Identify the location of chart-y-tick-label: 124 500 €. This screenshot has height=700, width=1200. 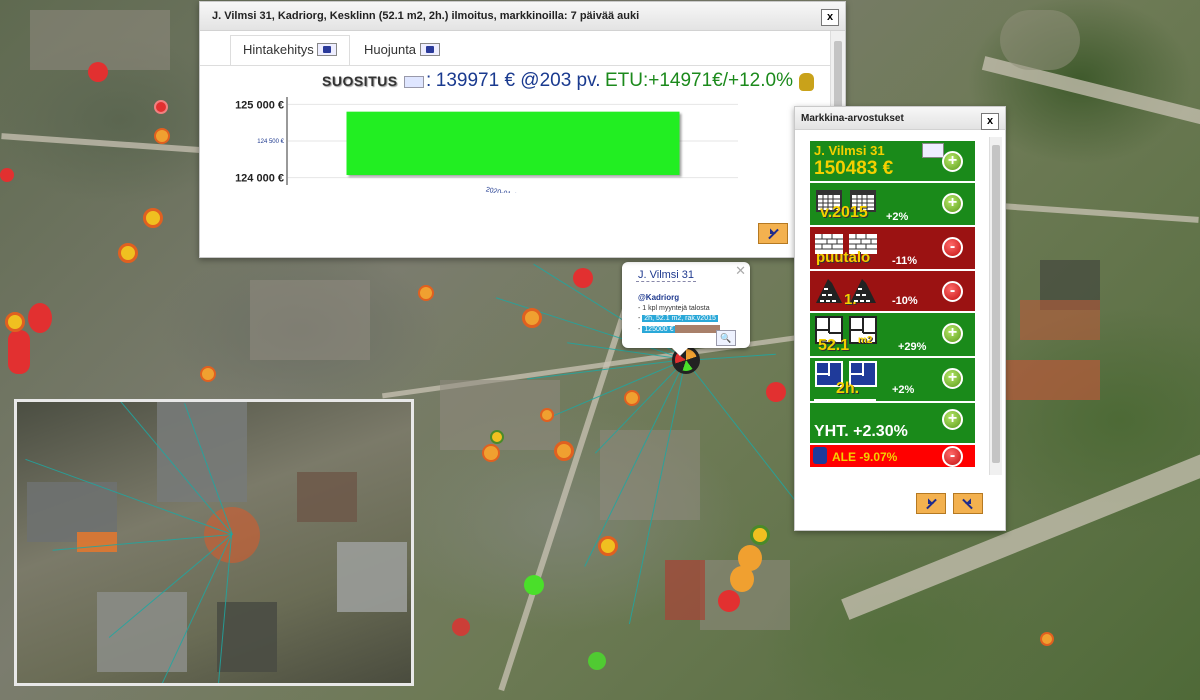
(270, 142).